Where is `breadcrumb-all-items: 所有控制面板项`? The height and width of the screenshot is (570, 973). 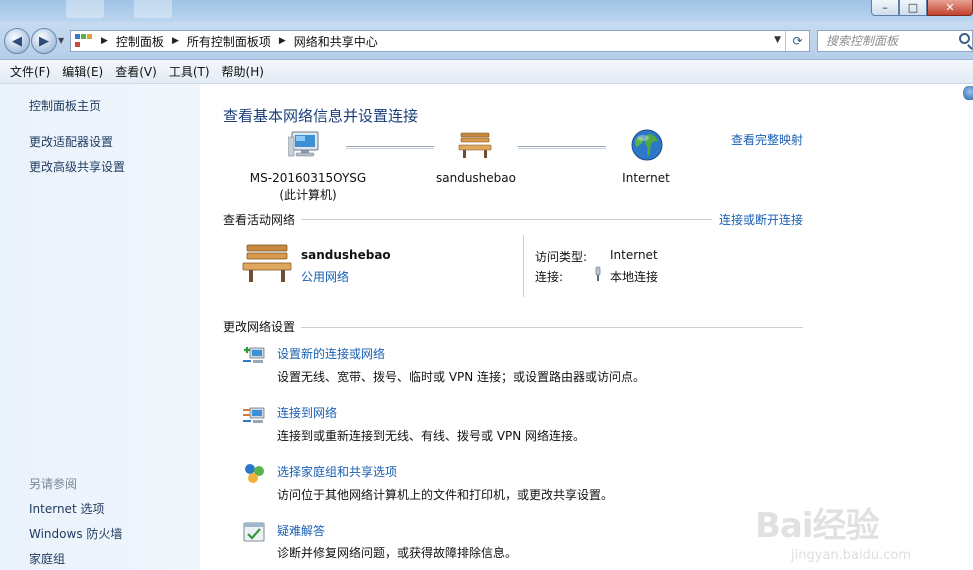
breadcrumb-all-items: 所有控制面板项 is located at coordinates (229, 41).